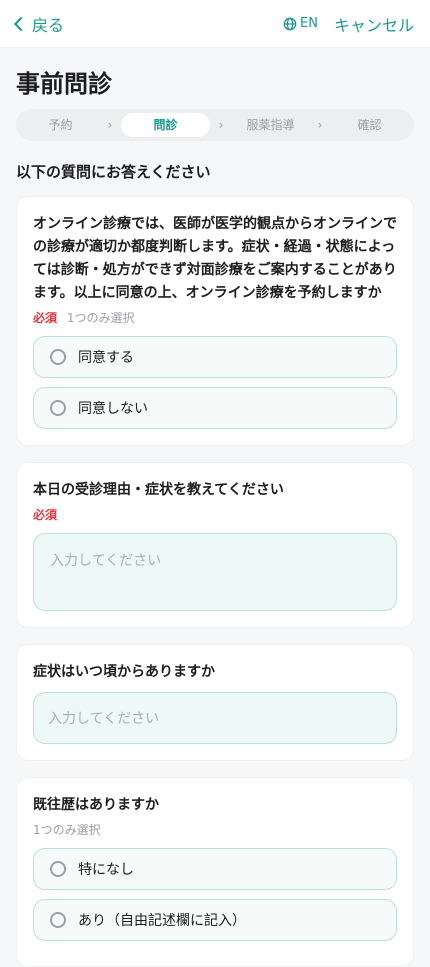 This screenshot has height=967, width=430. I want to click on question-meta: 必須 1つのみ選択, so click(215, 317).